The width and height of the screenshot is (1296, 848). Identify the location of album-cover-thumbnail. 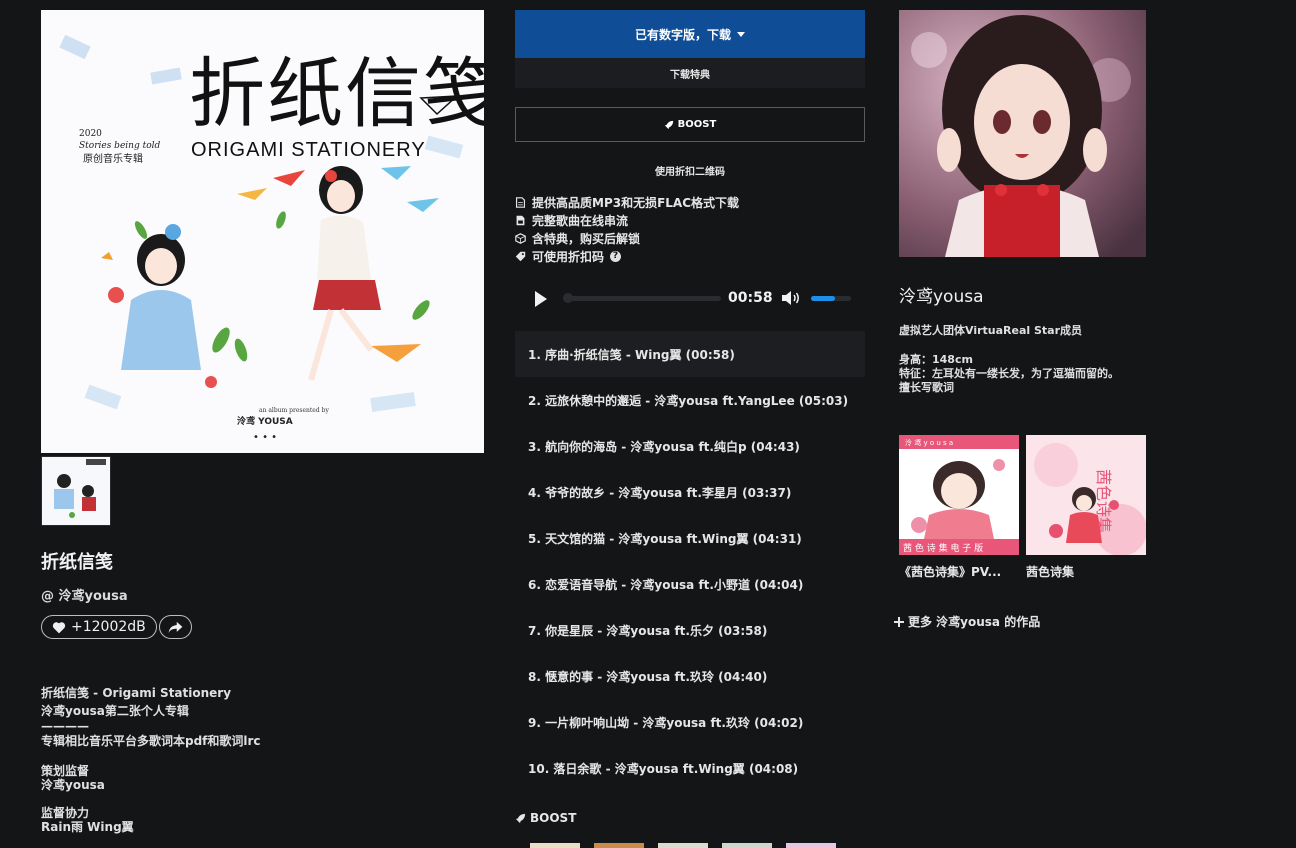
(76, 491).